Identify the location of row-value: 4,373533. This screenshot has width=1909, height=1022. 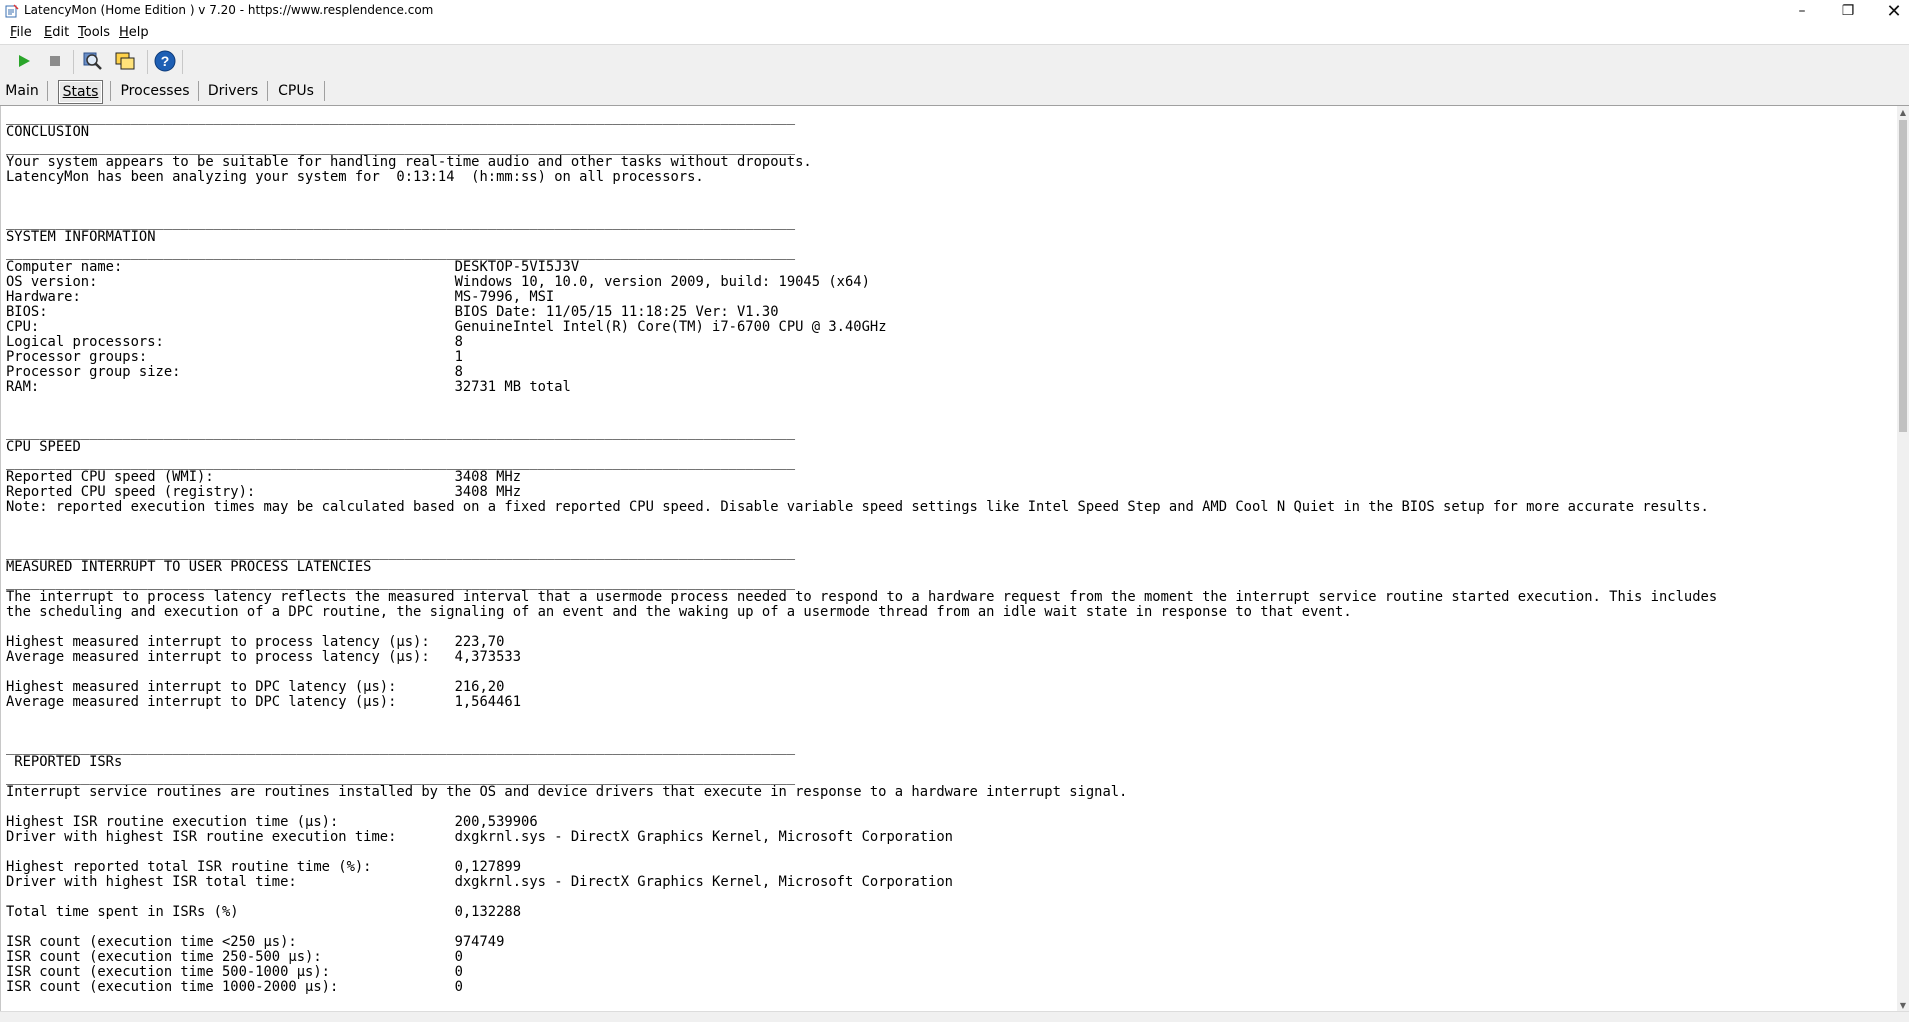
(488, 657).